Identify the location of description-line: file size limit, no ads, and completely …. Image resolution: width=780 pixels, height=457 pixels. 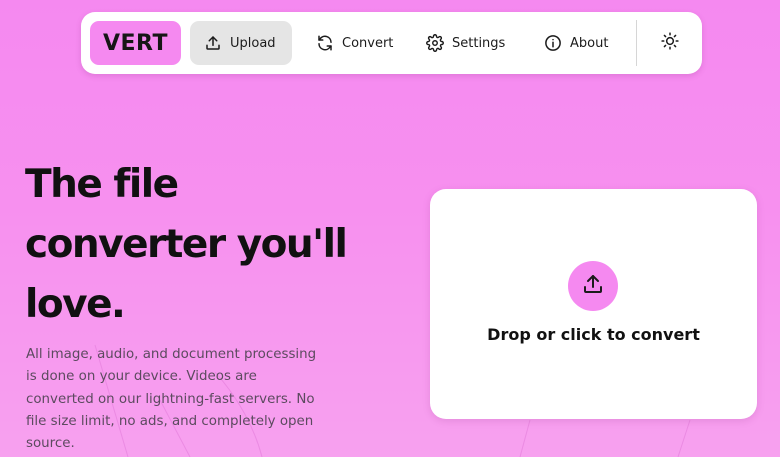
(170, 421).